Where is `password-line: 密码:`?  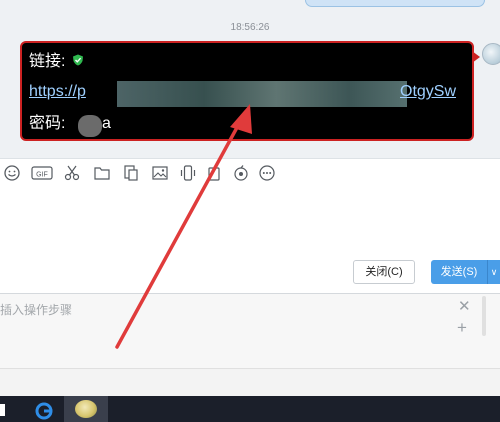 password-line: 密码: is located at coordinates (47, 124).